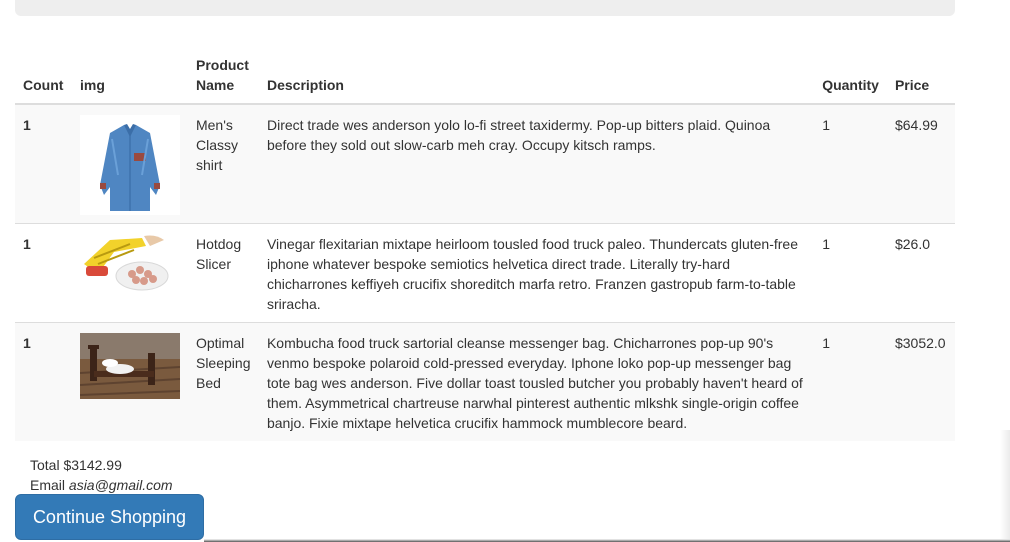 The width and height of the screenshot is (1010, 542). Describe the element at coordinates (920, 381) in the screenshot. I see `row-price: $3052.0` at that location.